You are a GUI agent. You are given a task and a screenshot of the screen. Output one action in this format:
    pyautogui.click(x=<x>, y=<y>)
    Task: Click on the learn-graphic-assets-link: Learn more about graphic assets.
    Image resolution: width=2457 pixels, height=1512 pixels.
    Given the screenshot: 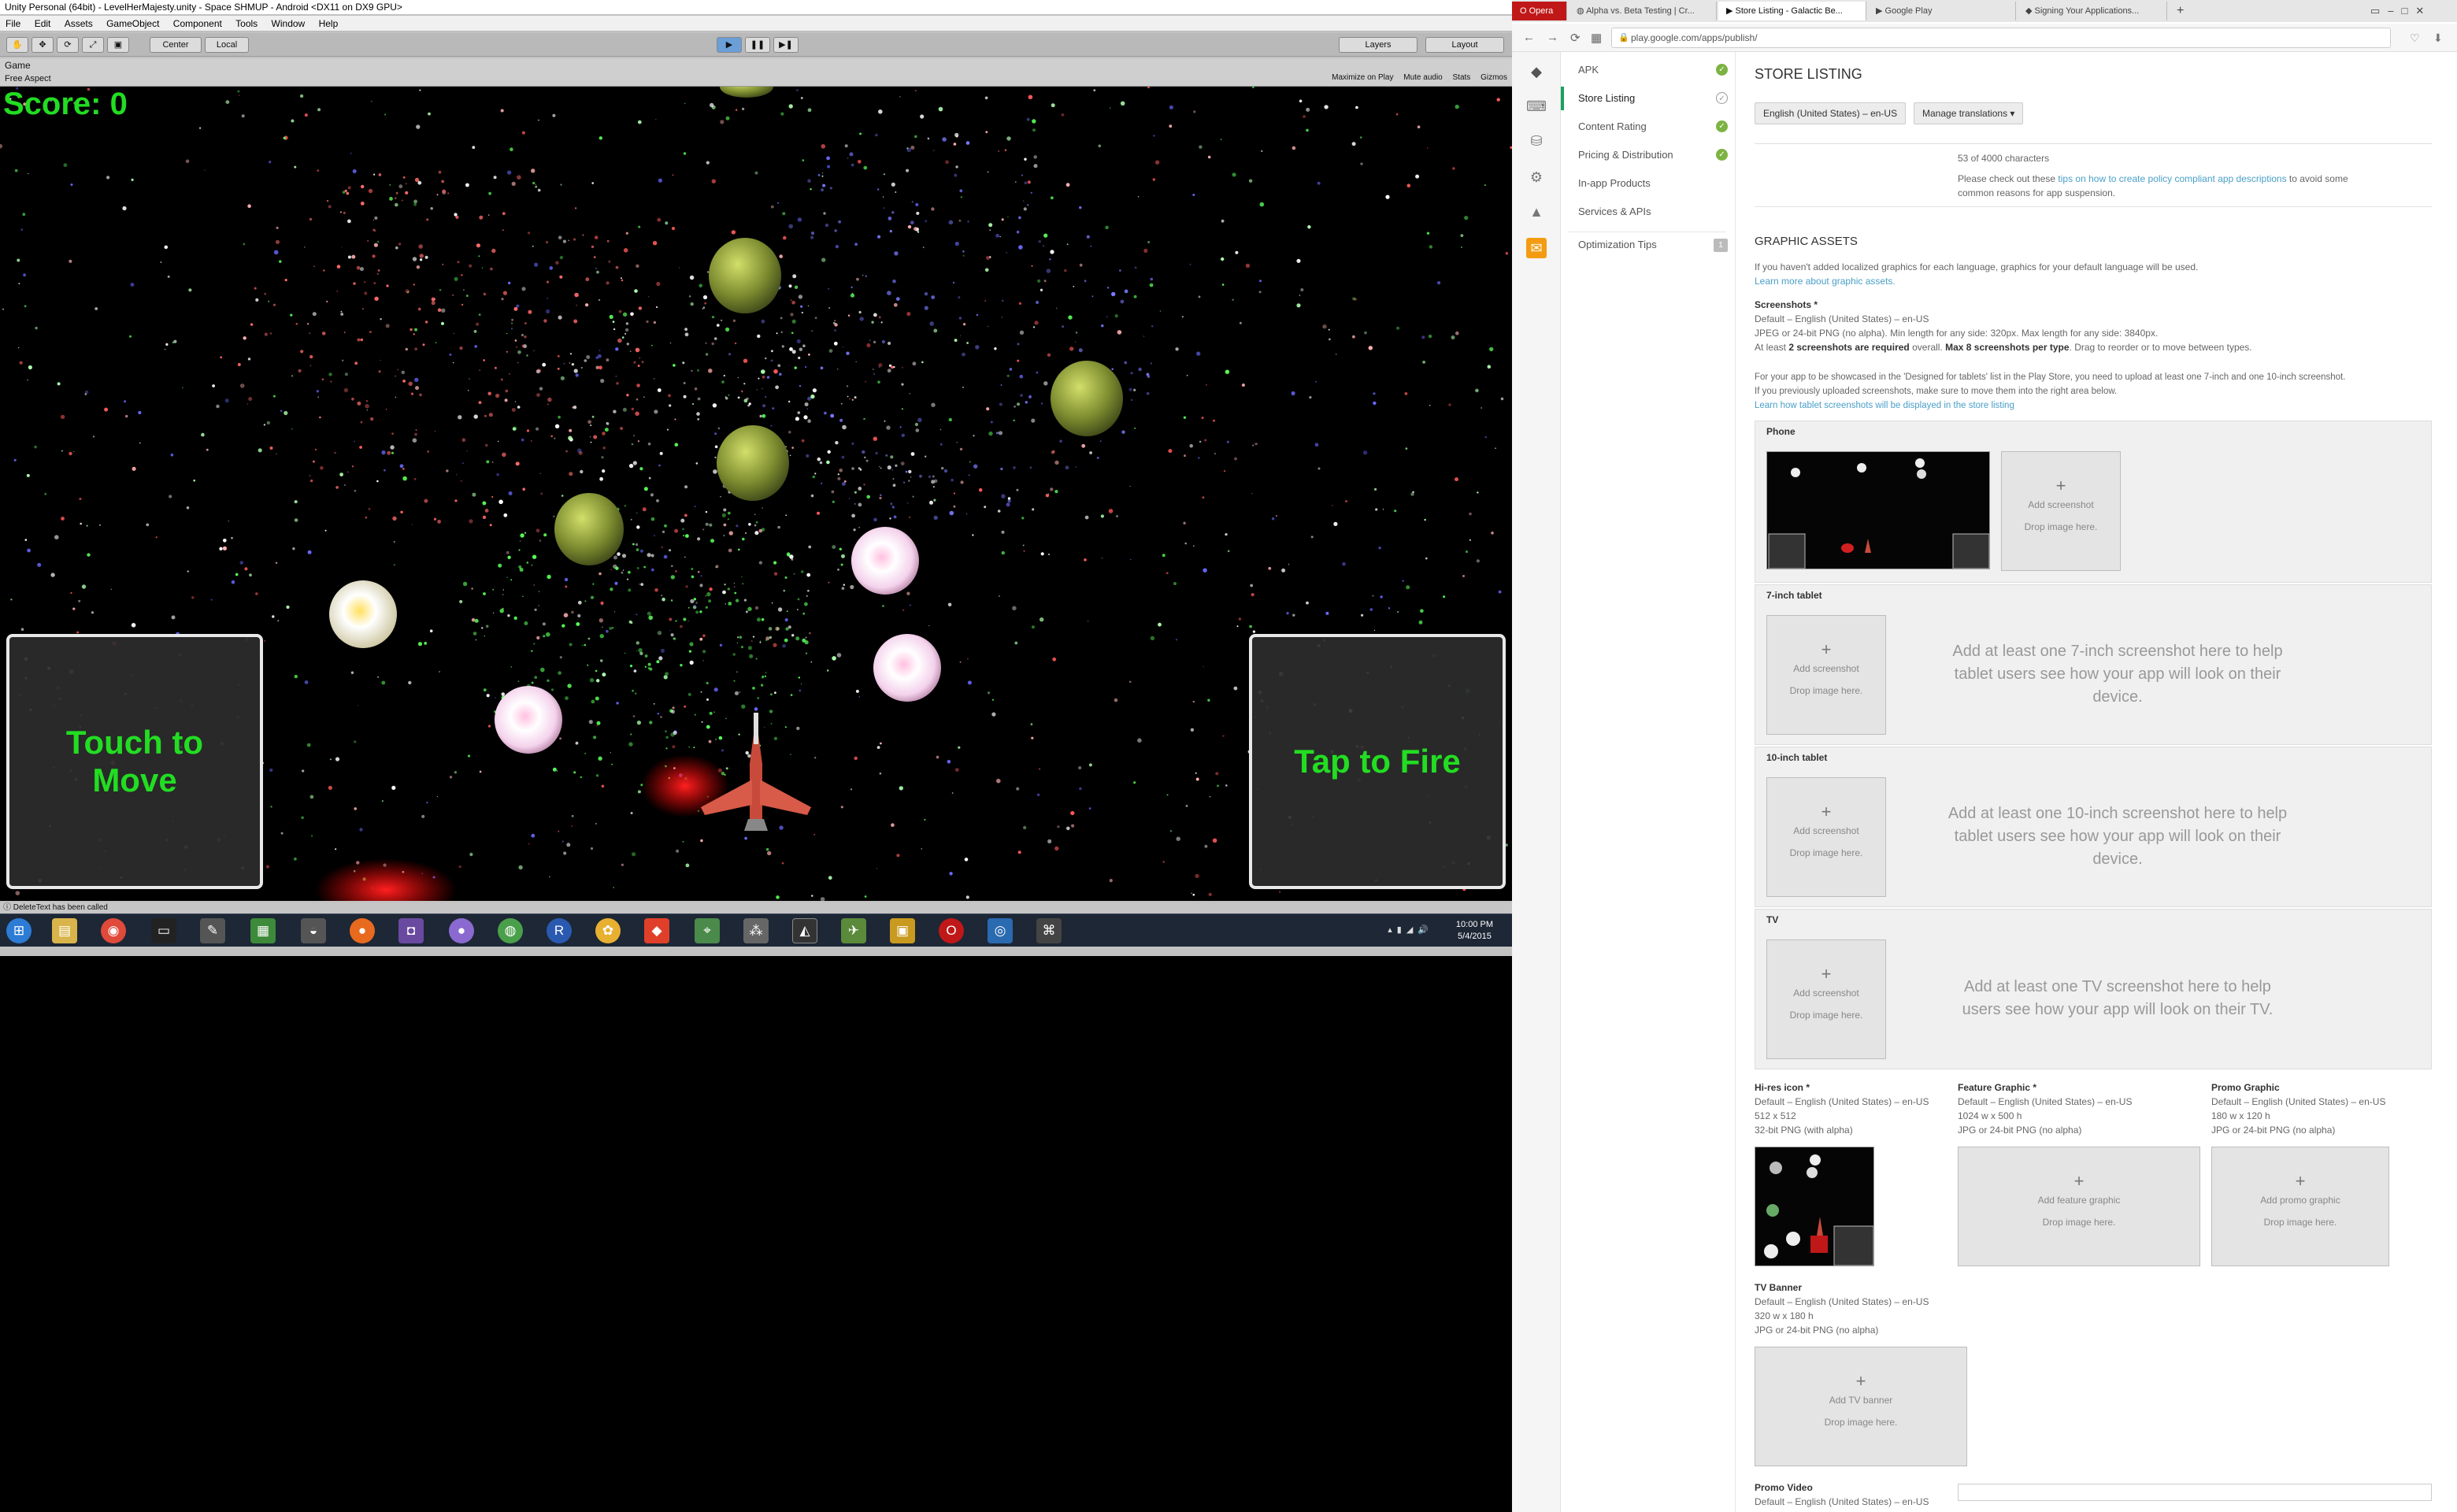 What is the action you would take?
    pyautogui.click(x=1825, y=281)
    